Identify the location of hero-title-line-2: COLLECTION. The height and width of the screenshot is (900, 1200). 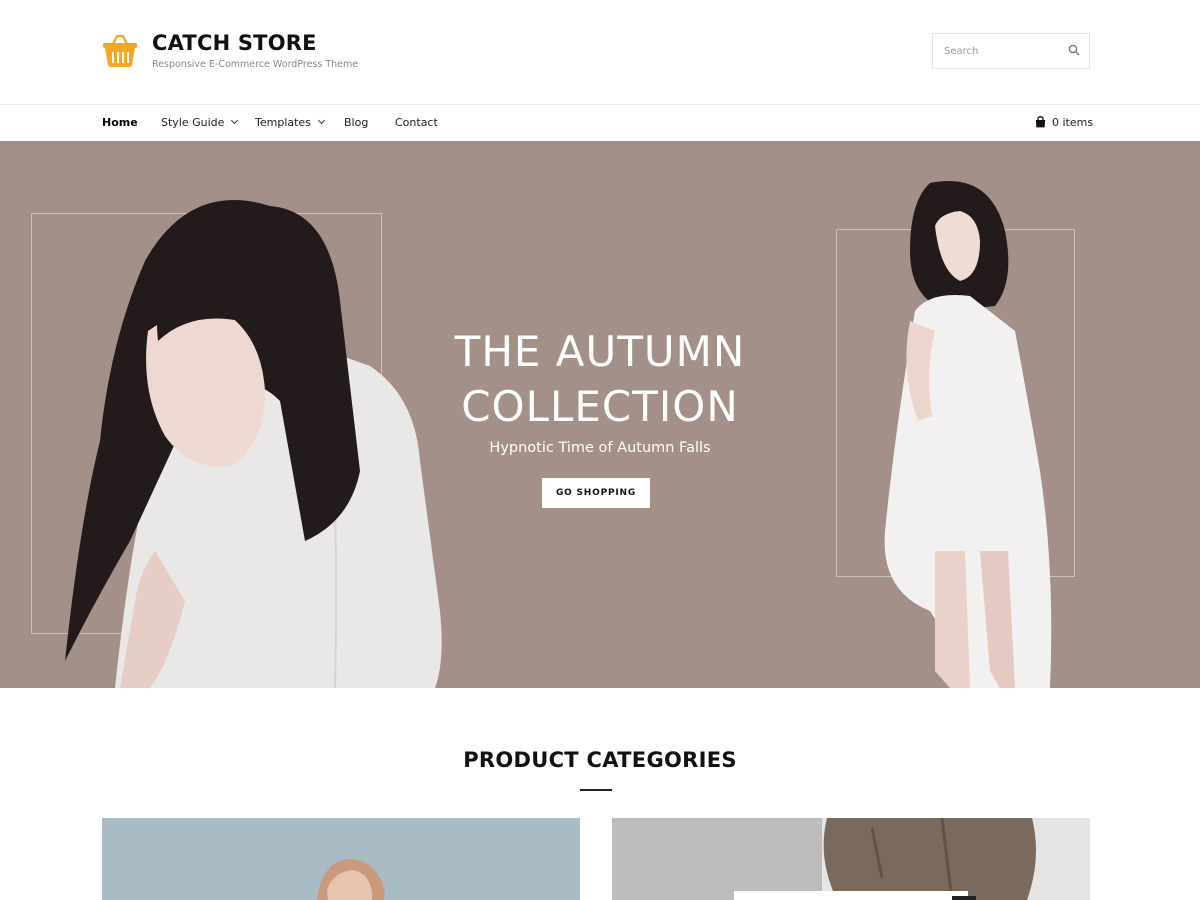
(600, 406).